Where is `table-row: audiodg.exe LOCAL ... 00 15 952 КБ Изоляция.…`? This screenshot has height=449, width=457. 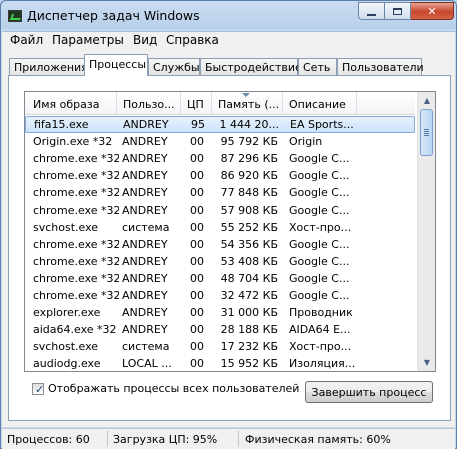 table-row: audiodg.exe LOCAL ... 00 15 952 КБ Изоляция.… is located at coordinates (220, 363).